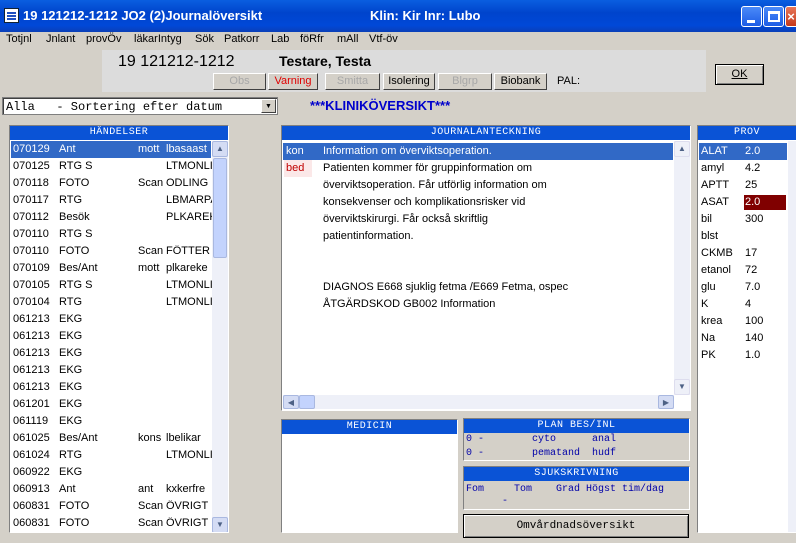  I want to click on event-row: 070117 RTG LBMARPA, so click(111, 200).